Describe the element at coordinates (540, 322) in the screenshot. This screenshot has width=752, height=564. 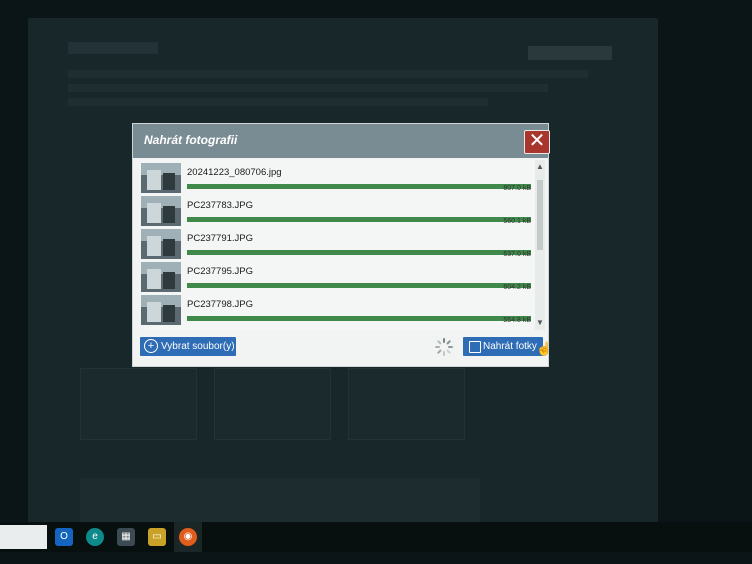
I see `scroll-down-icon: ▼` at that location.